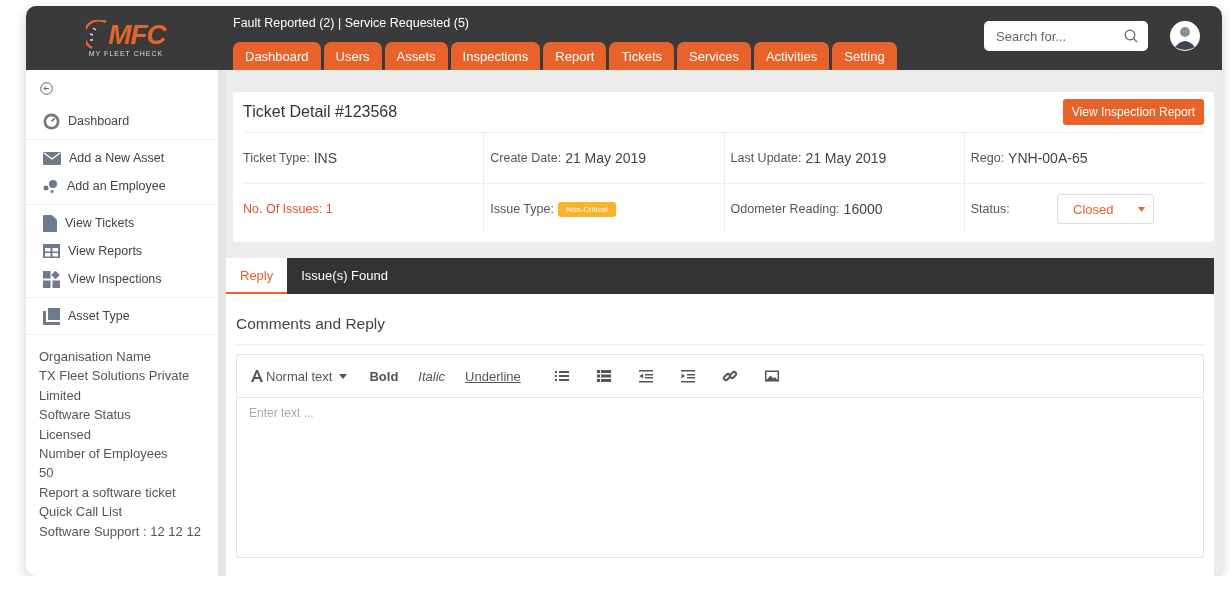 The width and height of the screenshot is (1230, 602). Describe the element at coordinates (320, 112) in the screenshot. I see `ticket-title: Ticket Detail #123568` at that location.